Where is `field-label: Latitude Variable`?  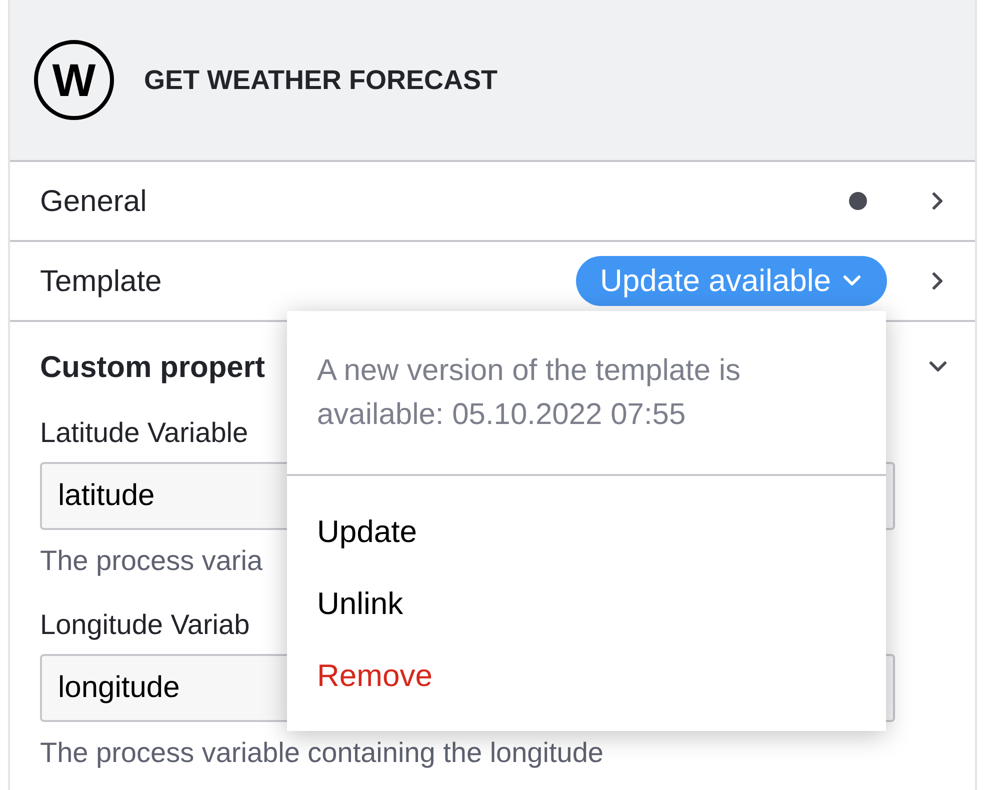 field-label: Latitude Variable is located at coordinates (144, 433).